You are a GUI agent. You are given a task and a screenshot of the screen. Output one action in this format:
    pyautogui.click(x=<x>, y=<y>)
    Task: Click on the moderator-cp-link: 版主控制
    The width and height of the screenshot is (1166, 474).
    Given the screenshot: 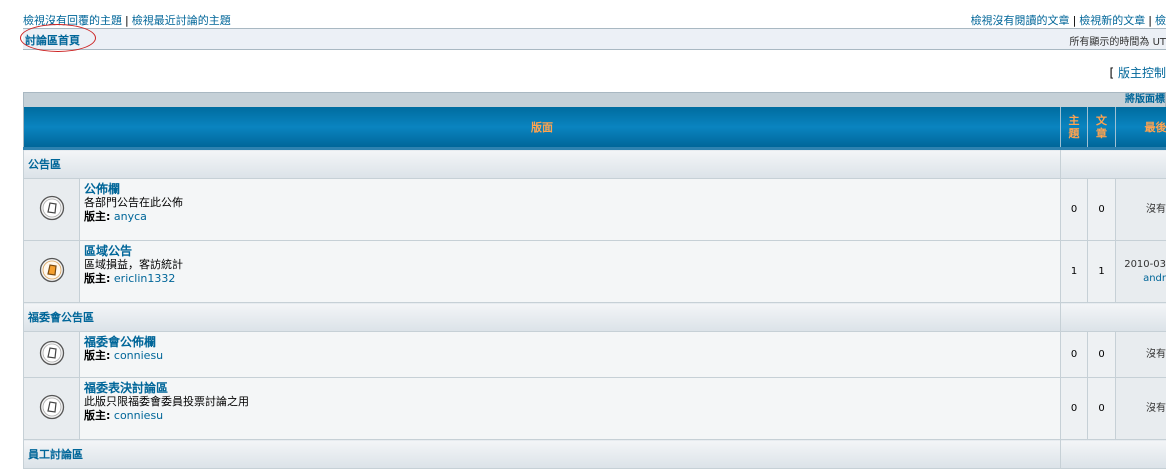 What is the action you would take?
    pyautogui.click(x=1142, y=73)
    